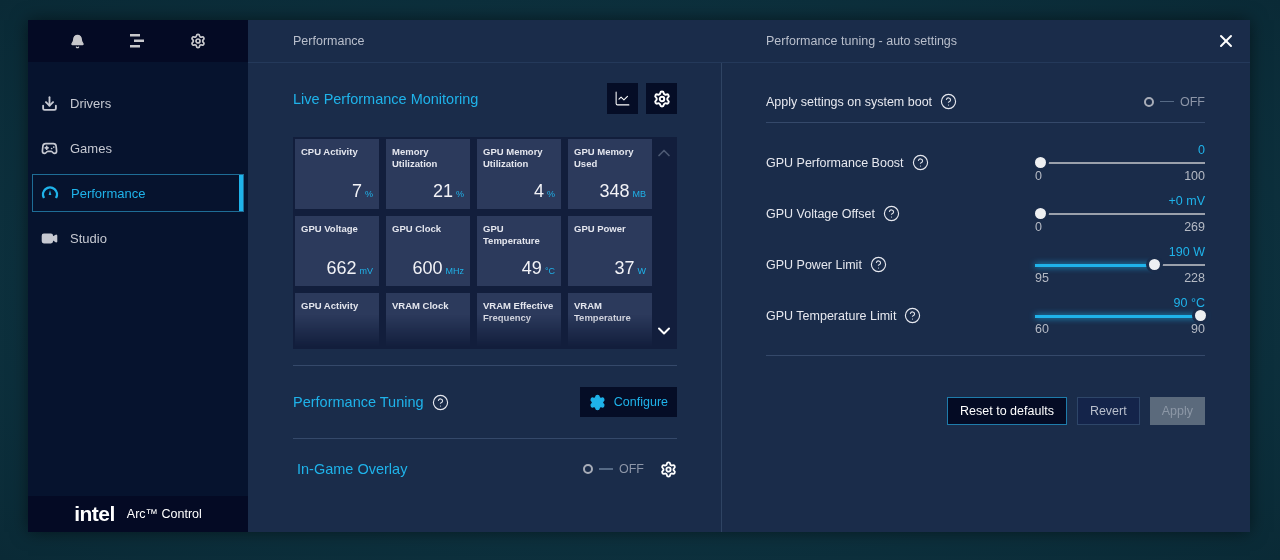 The height and width of the screenshot is (560, 1280). I want to click on section-title: Live Performance Monitoring, so click(386, 98).